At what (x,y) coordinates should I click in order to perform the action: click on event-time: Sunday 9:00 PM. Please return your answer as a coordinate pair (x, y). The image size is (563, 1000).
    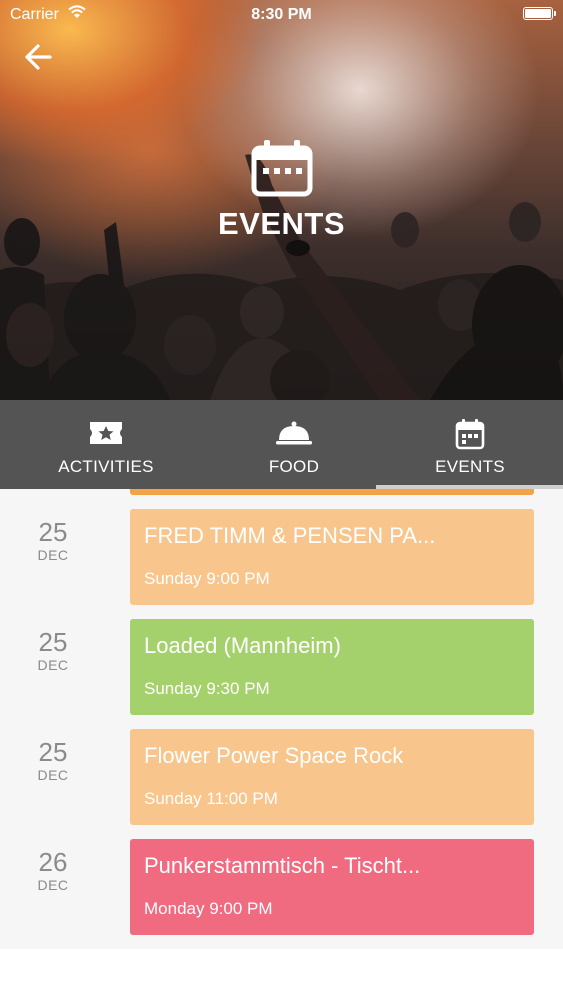
    Looking at the image, I should click on (207, 578).